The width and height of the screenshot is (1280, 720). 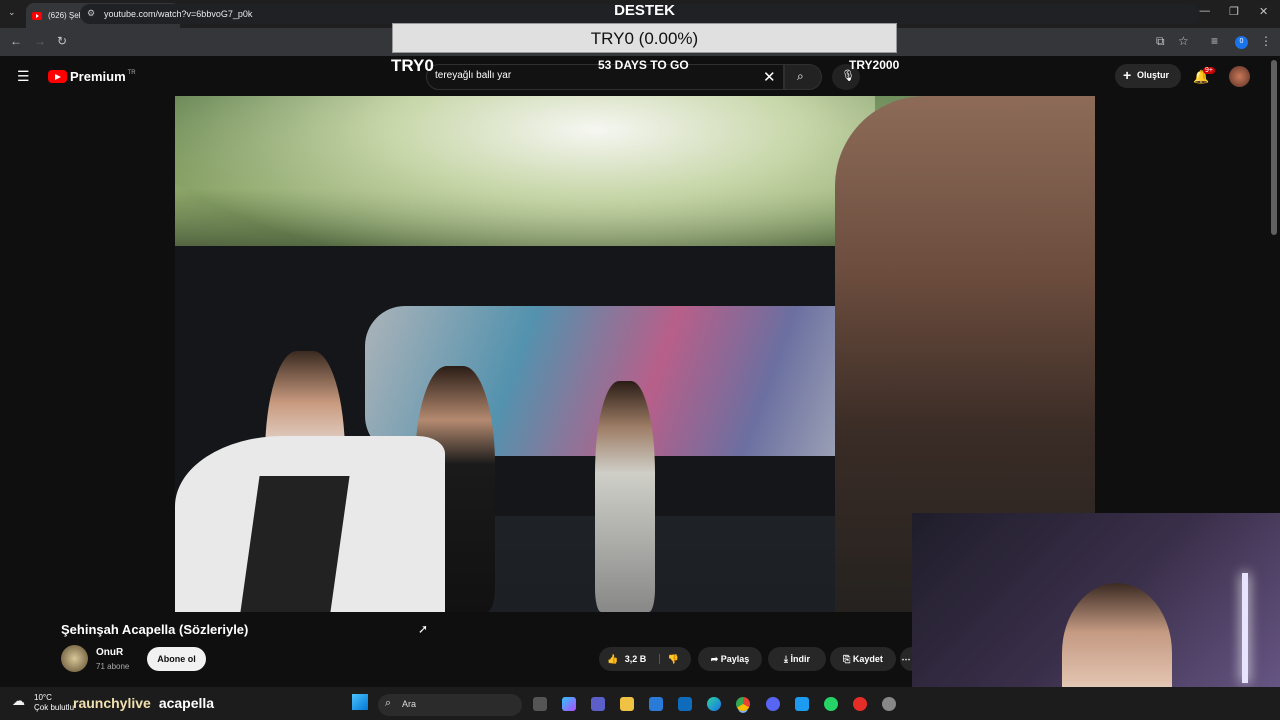 I want to click on thumbs-down-icon: 👎, so click(x=673, y=659).